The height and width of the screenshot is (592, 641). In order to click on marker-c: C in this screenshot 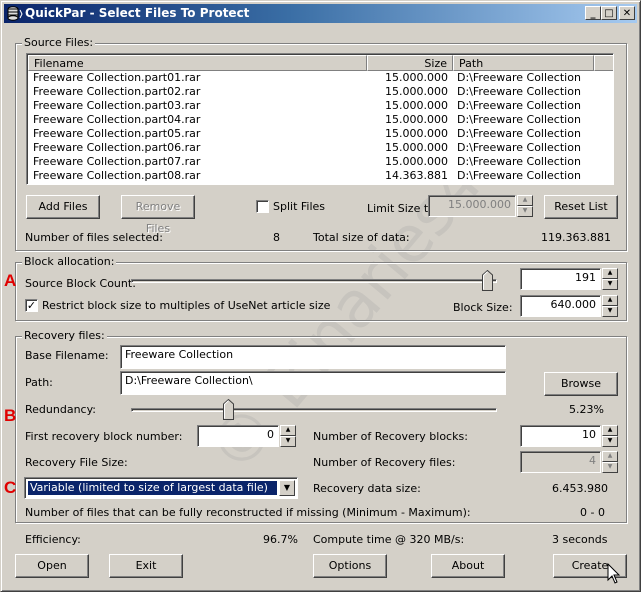, I will do `click(10, 487)`.